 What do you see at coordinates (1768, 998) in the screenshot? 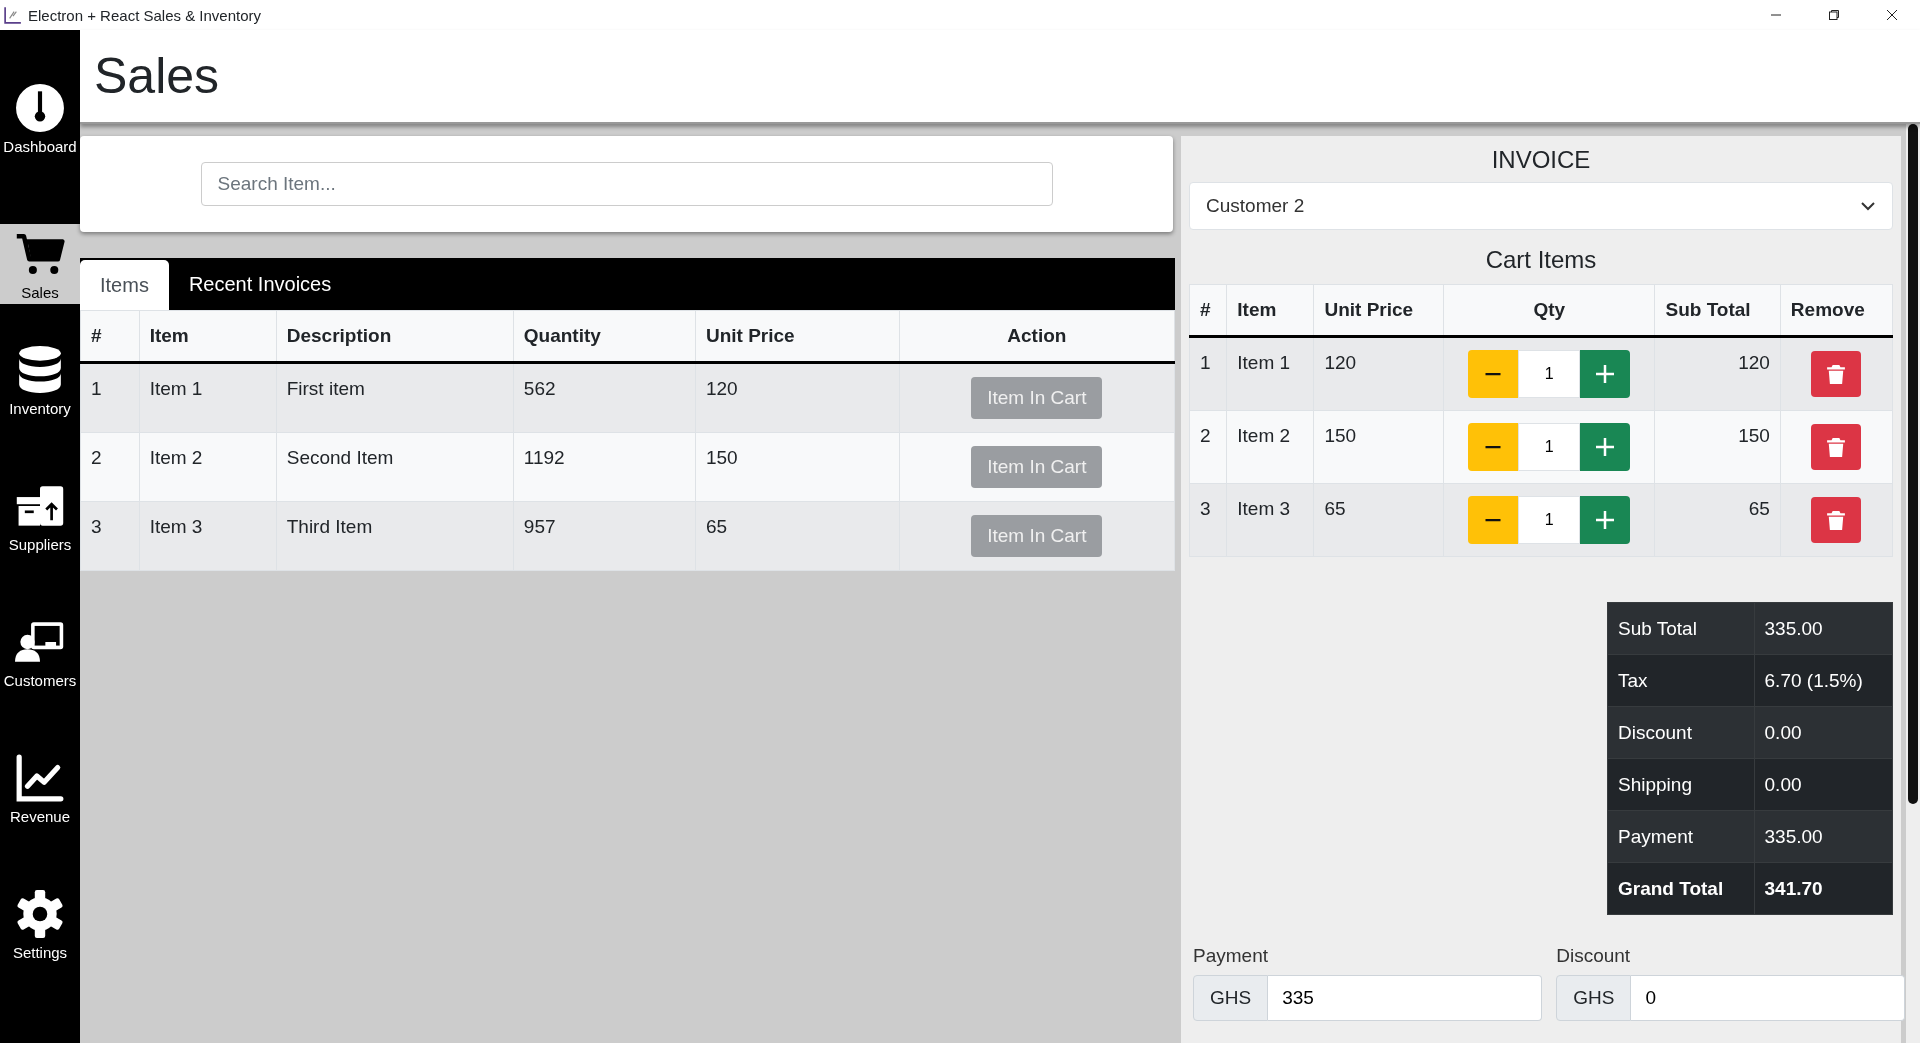
I see `amount-field: 0` at bounding box center [1768, 998].